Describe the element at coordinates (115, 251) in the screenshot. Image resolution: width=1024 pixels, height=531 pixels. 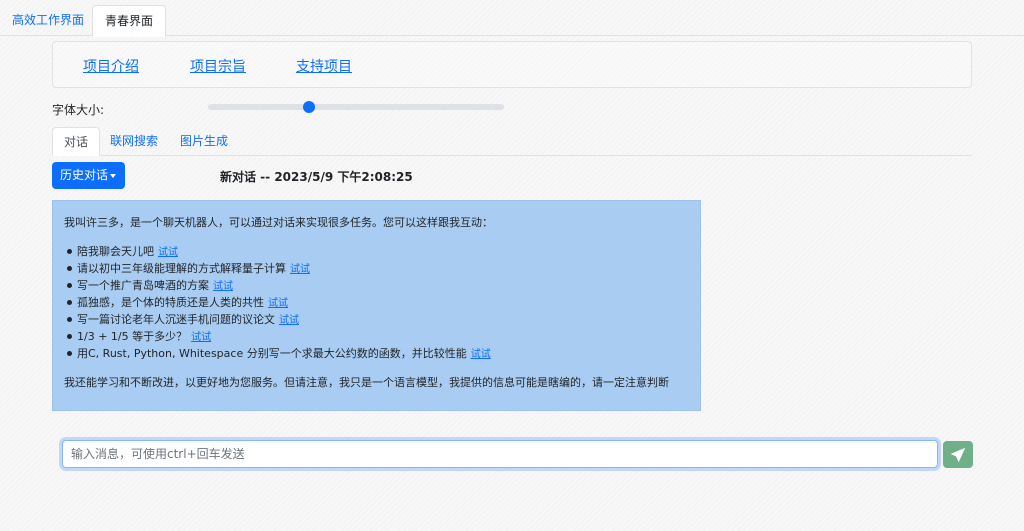
I see `suggestion-text: 陪我聊会天儿吧` at that location.